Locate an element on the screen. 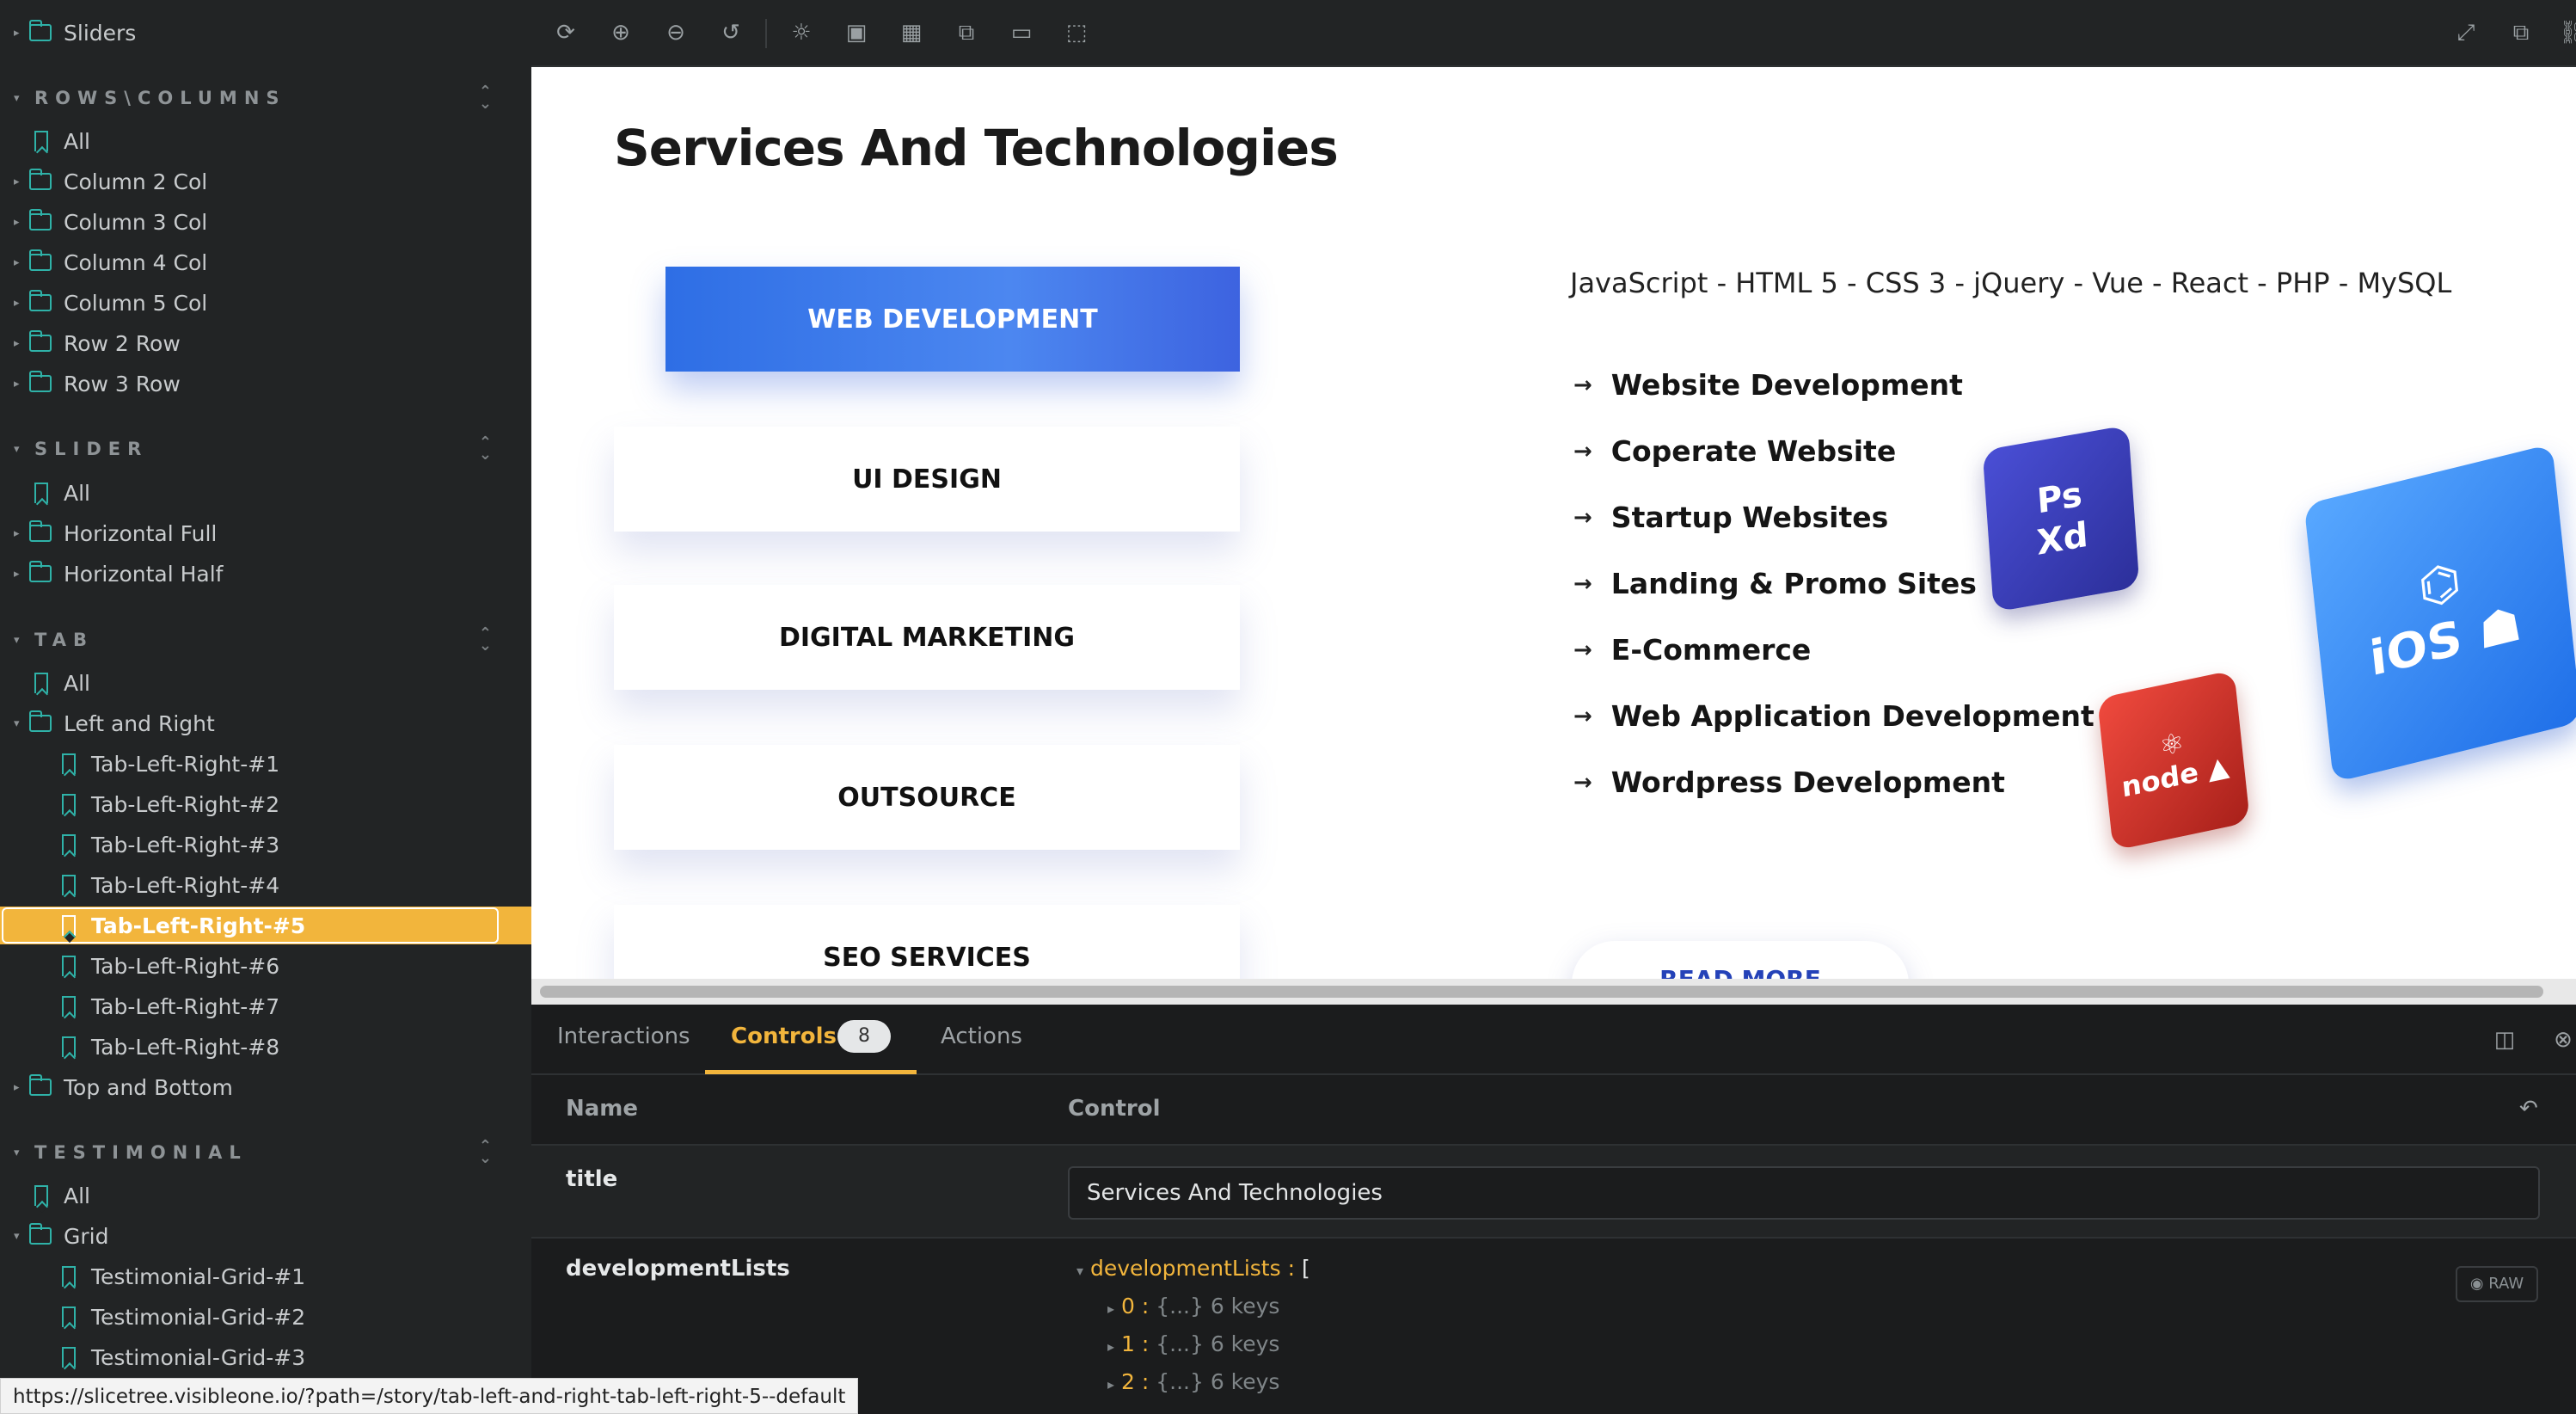  sidebar-item-tab-left-right-5-selected: Tab-Left-Right-#5 is located at coordinates (265, 925).